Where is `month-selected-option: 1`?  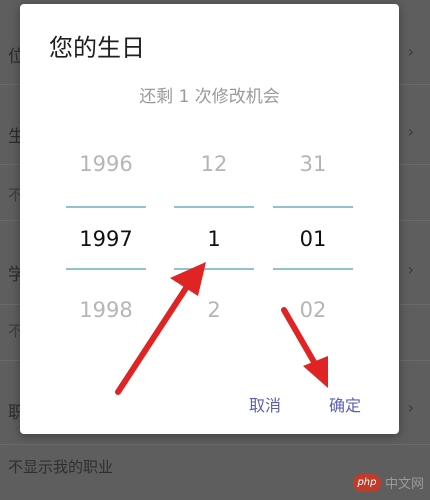 month-selected-option: 1 is located at coordinates (214, 239).